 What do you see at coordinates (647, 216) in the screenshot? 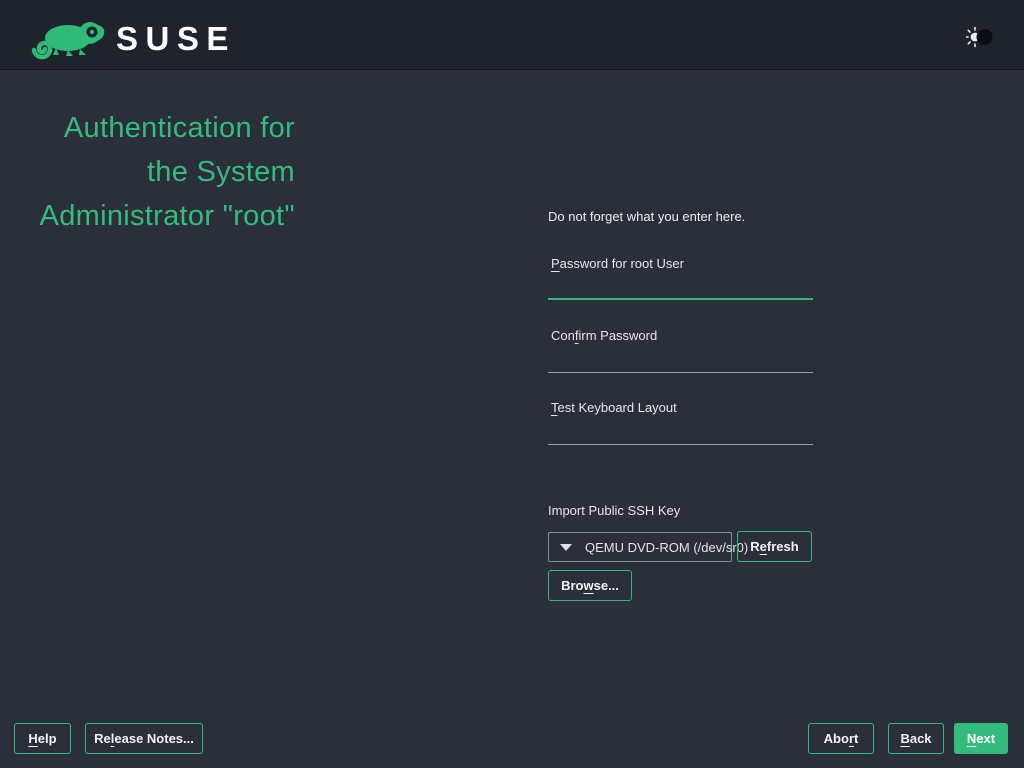
I see `password-hint-text: Do not forget what you enter here.` at bounding box center [647, 216].